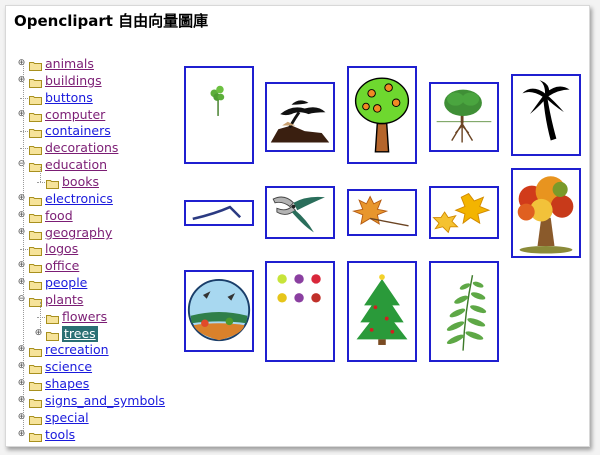 Image resolution: width=600 pixels, height=455 pixels. Describe the element at coordinates (91, 249) in the screenshot. I see `tree-node-logos: logos` at that location.